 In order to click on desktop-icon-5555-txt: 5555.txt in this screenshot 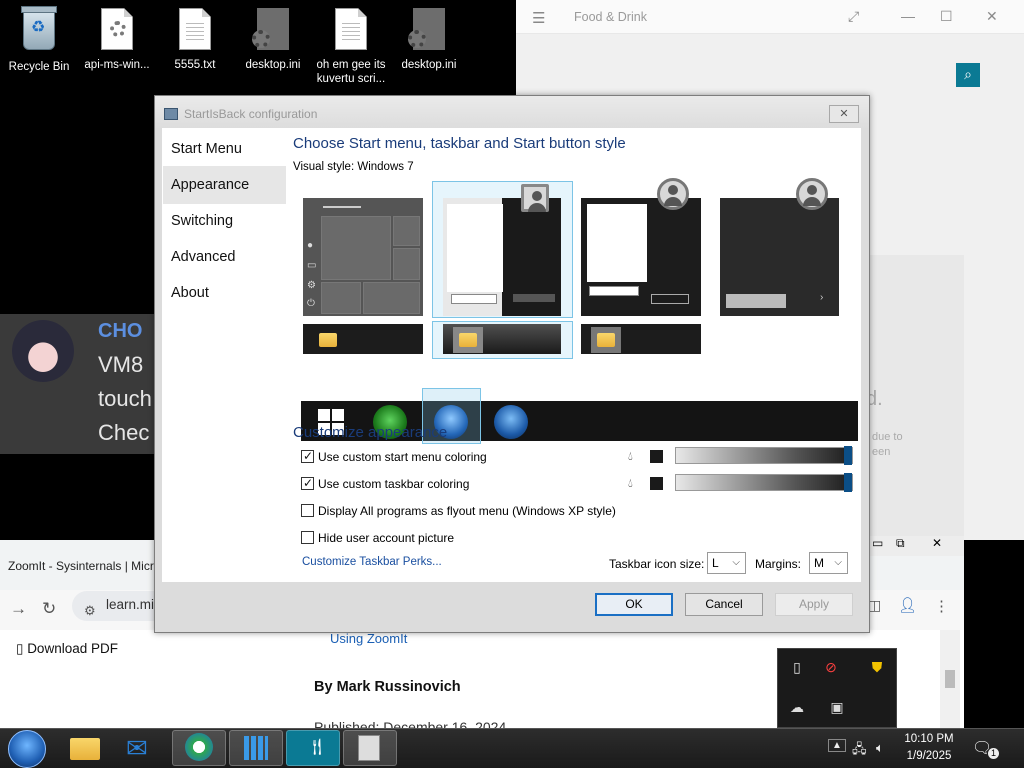, I will do `click(195, 40)`.